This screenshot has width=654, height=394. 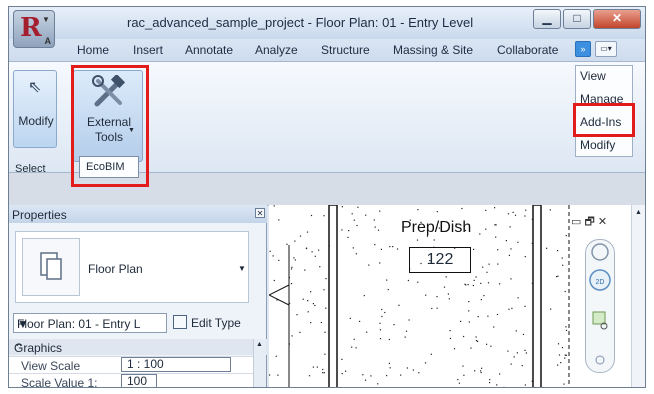 I want to click on type-name: Floor Plan, so click(x=115, y=269).